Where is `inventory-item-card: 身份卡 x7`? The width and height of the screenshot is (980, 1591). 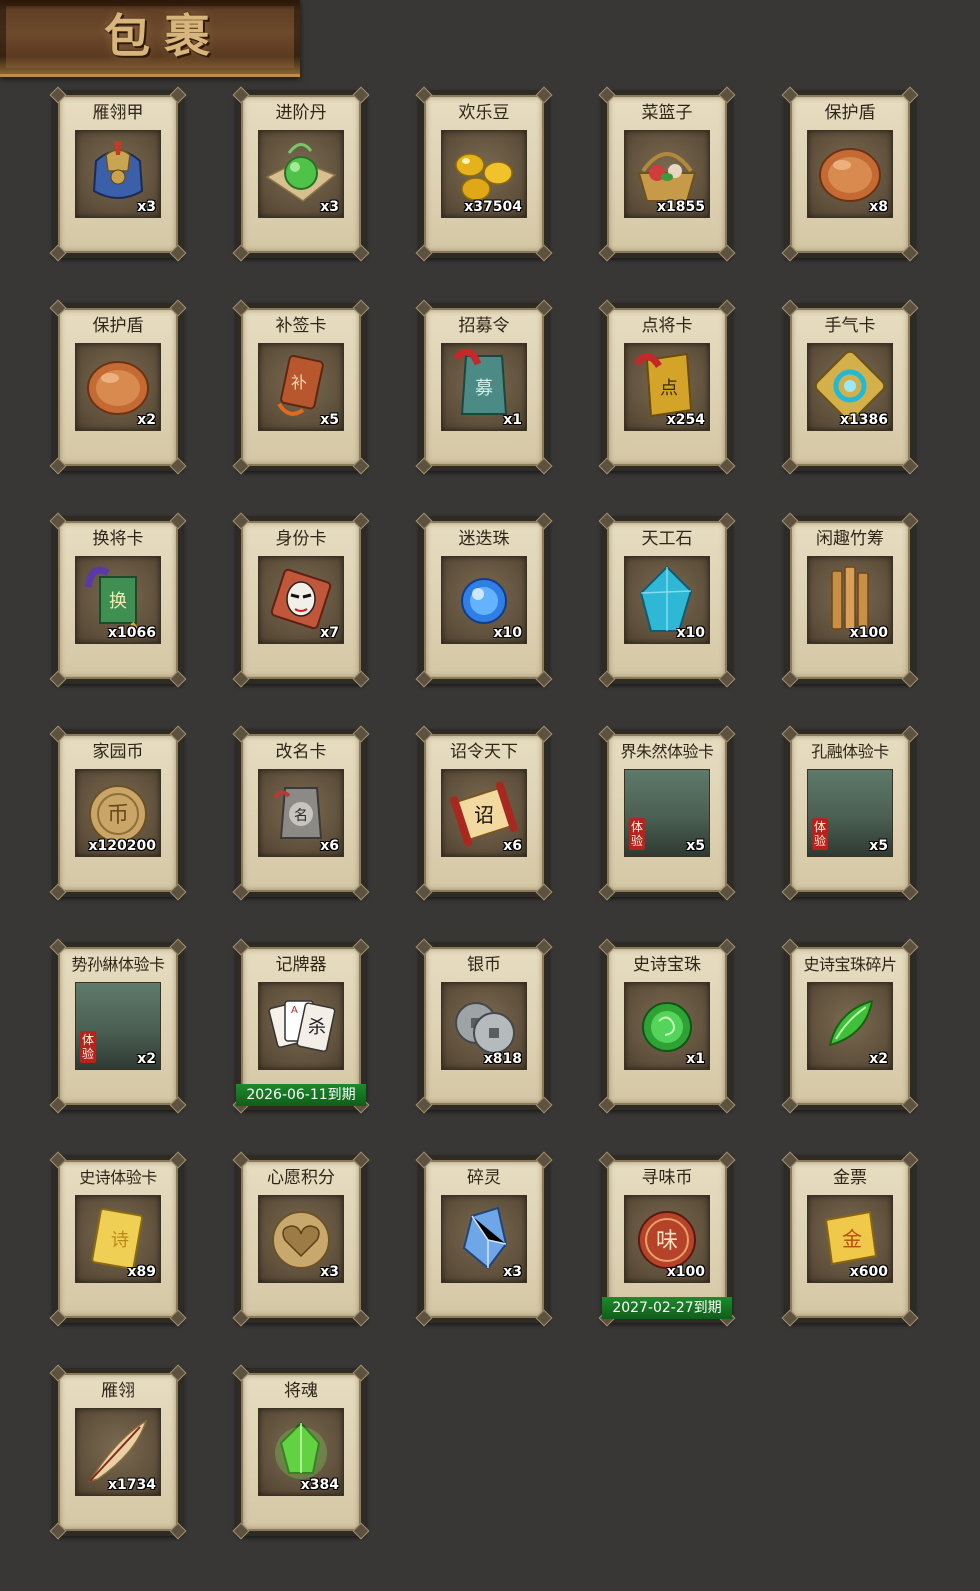 inventory-item-card: 身份卡 x7 is located at coordinates (301, 600).